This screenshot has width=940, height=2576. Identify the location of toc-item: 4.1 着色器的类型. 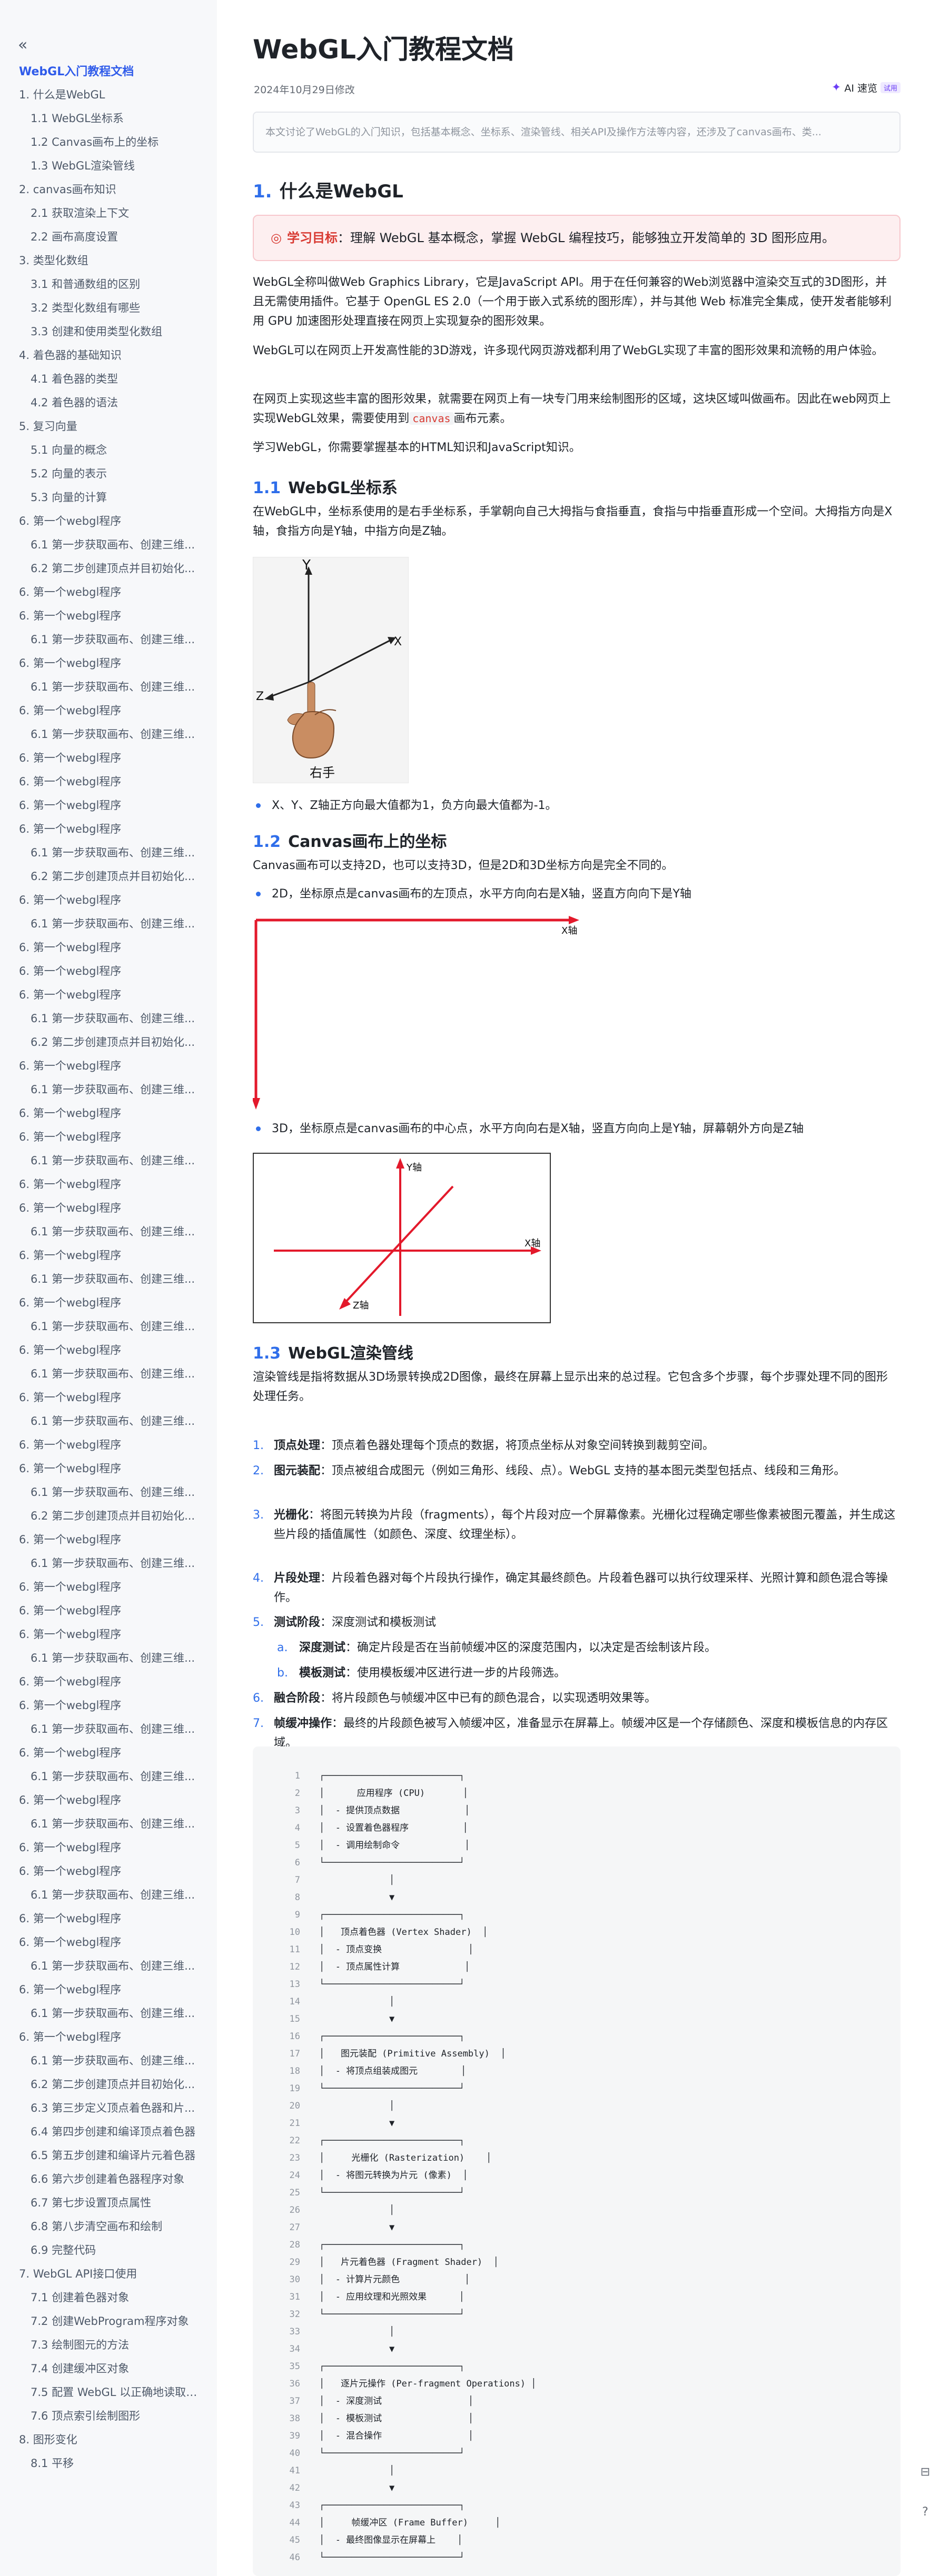
(108, 379).